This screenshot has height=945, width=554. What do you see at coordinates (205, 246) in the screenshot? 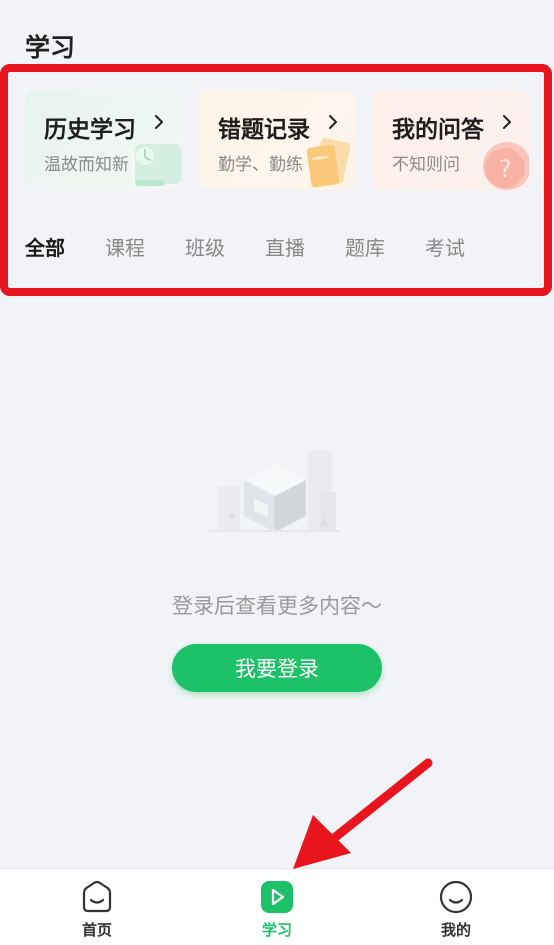
I see `tab-classes: 班级` at bounding box center [205, 246].